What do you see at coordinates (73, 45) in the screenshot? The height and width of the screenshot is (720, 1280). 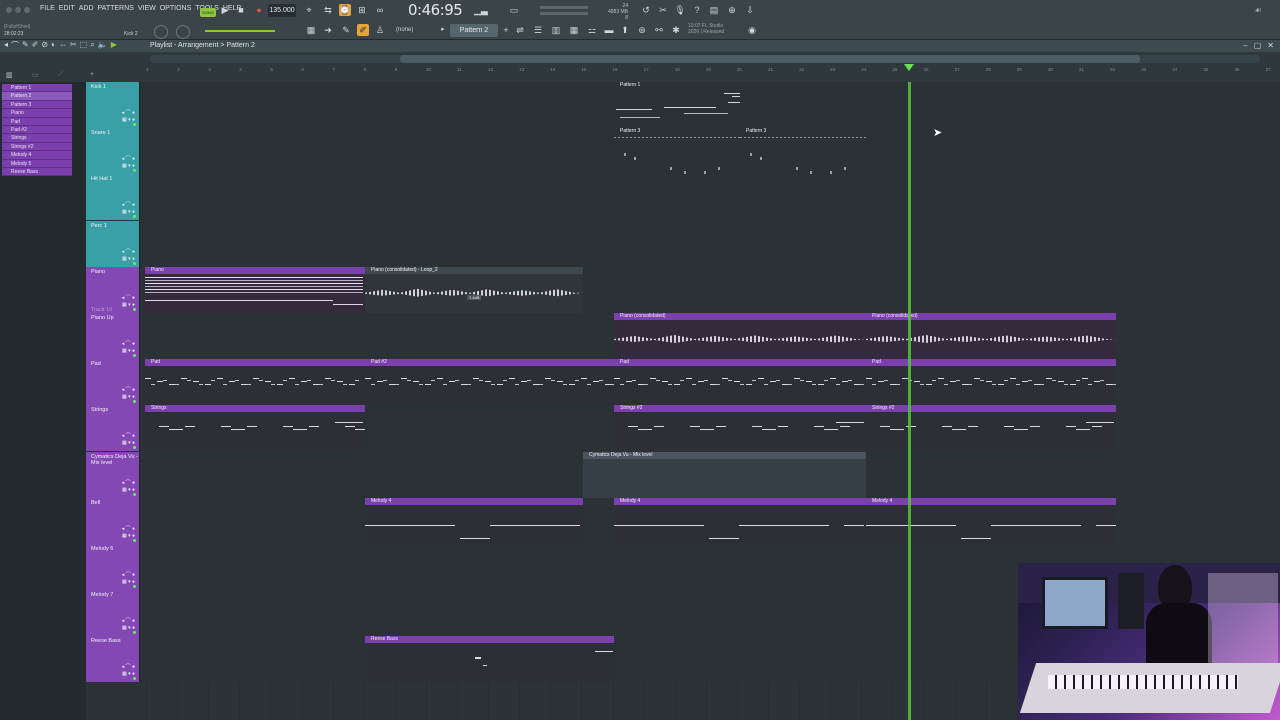 I see `slice-tool-icon: ✂` at bounding box center [73, 45].